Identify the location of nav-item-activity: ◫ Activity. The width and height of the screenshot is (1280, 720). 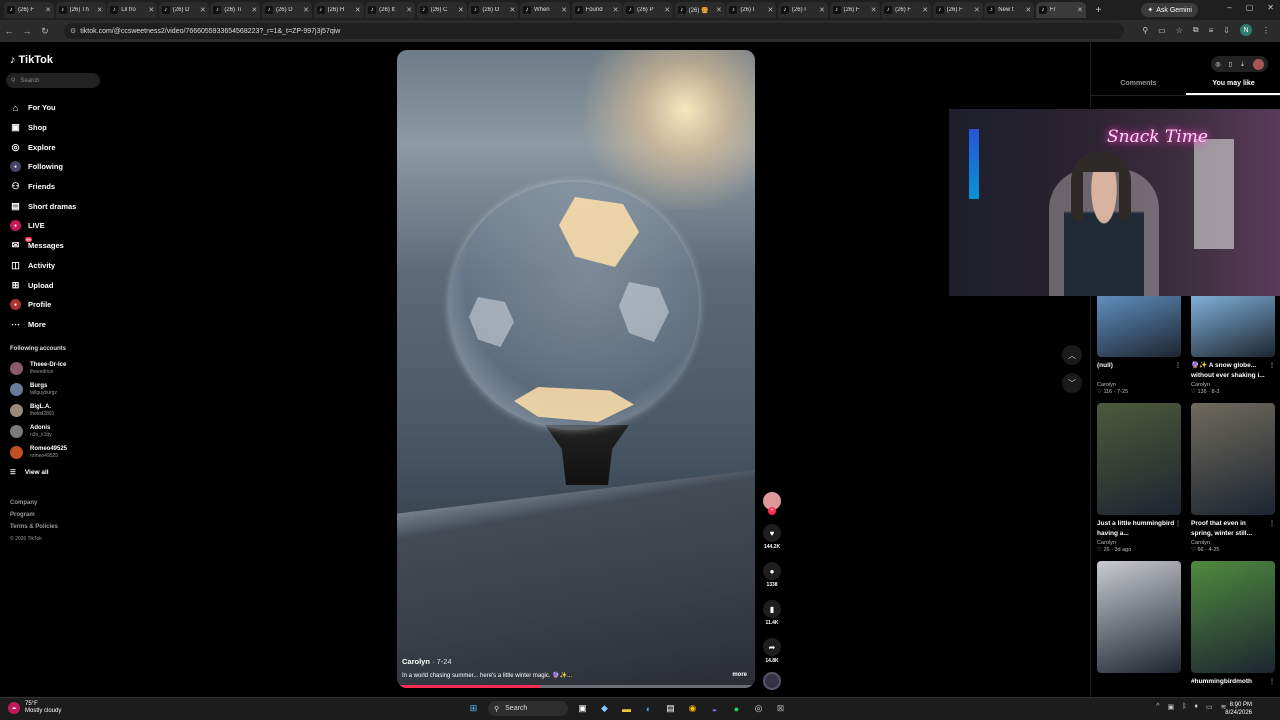
(43, 266).